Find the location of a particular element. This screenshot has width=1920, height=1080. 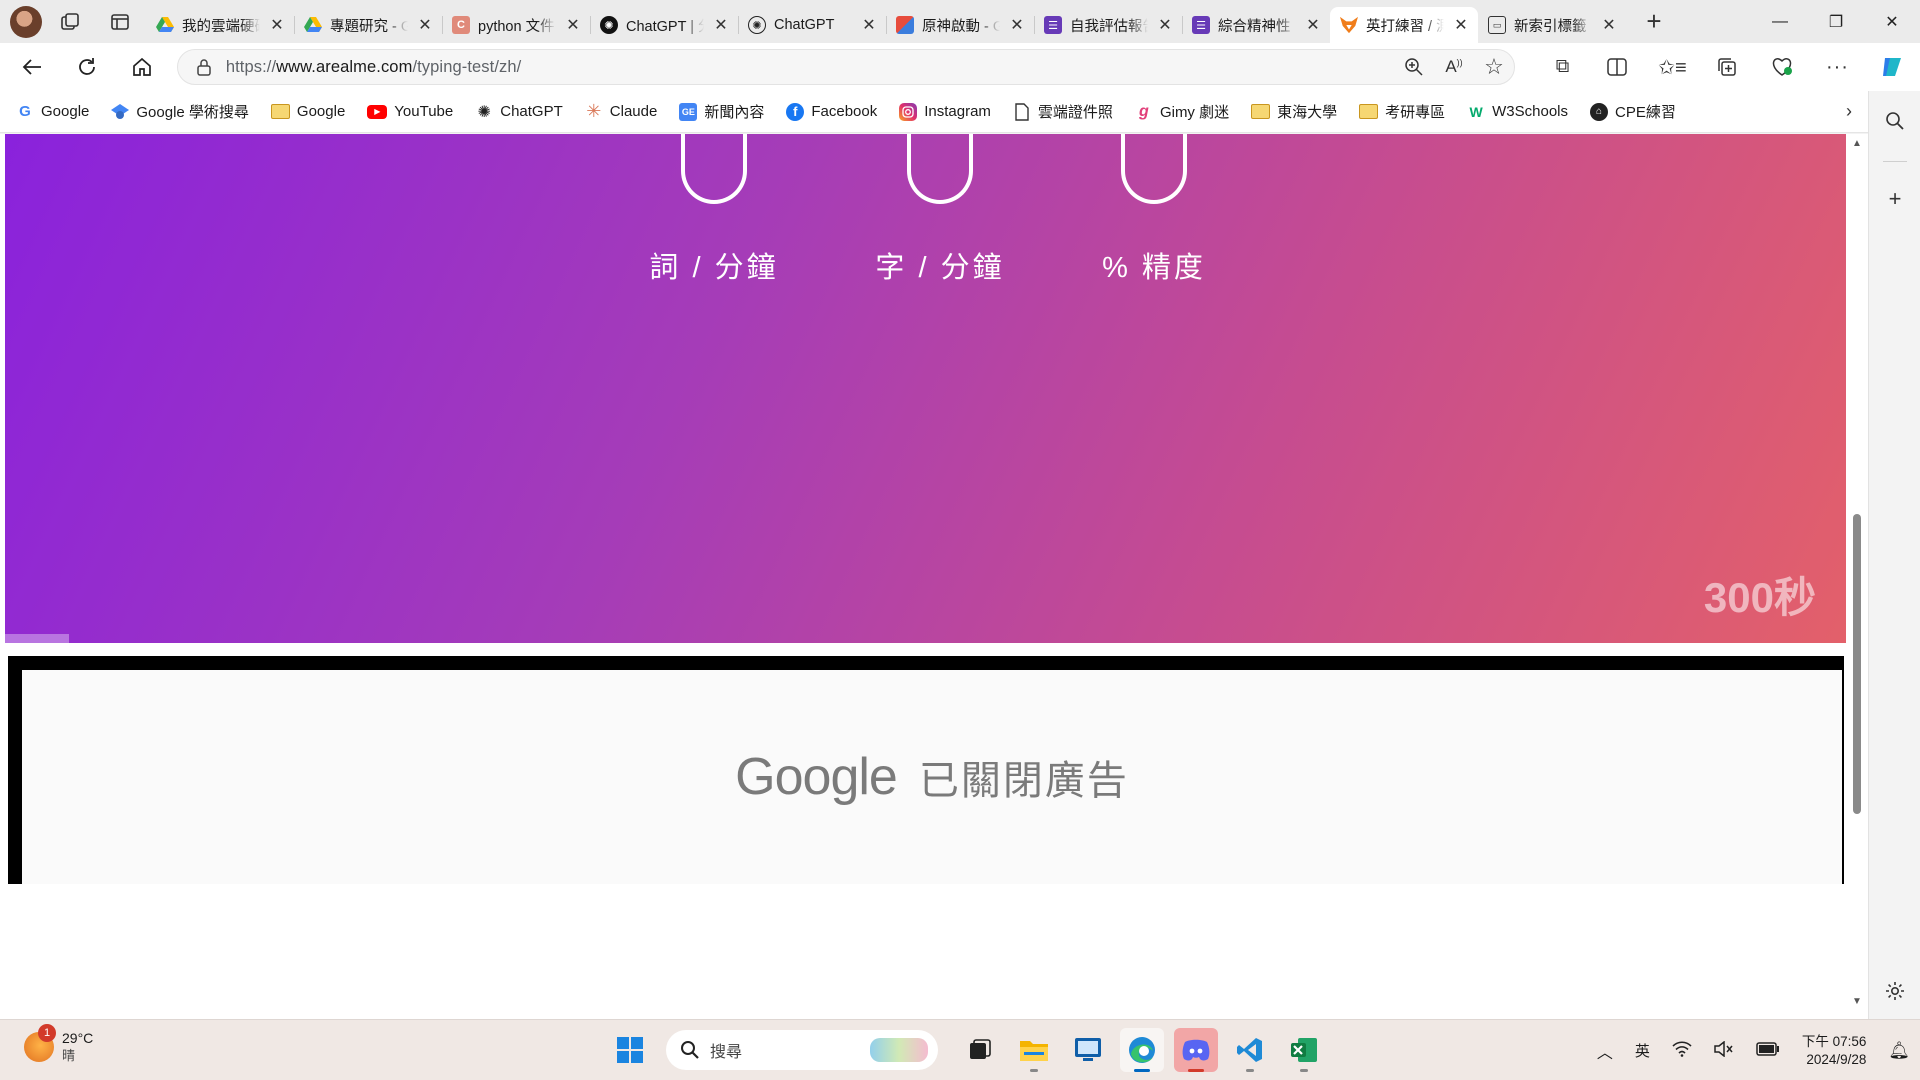

favorites-button: ✩≡ is located at coordinates (1672, 67).